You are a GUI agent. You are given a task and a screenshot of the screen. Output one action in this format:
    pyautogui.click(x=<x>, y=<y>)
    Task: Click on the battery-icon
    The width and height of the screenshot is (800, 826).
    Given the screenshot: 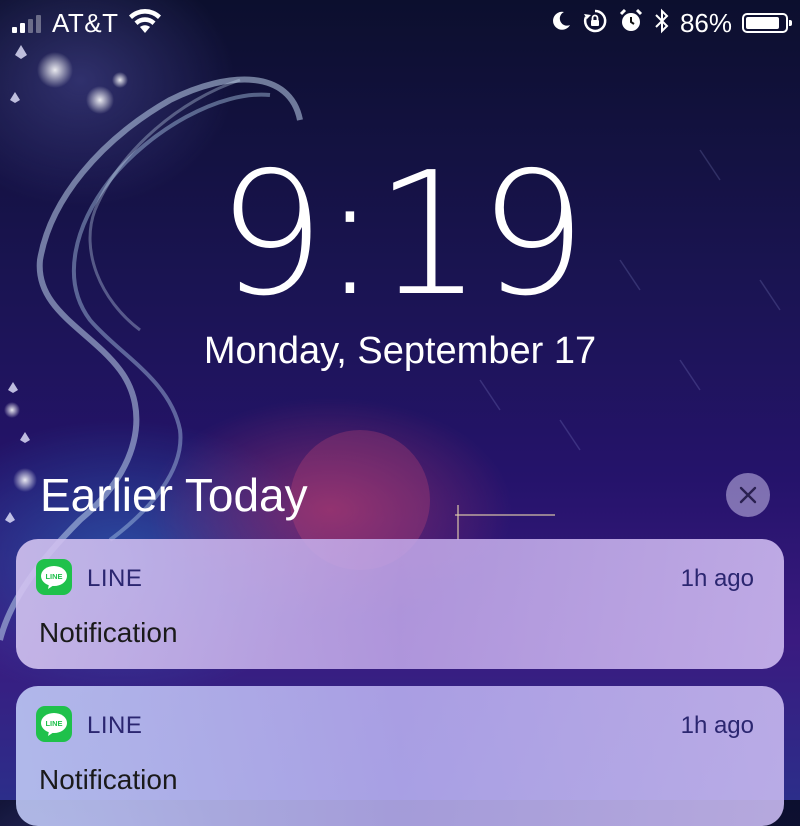 What is the action you would take?
    pyautogui.click(x=767, y=23)
    